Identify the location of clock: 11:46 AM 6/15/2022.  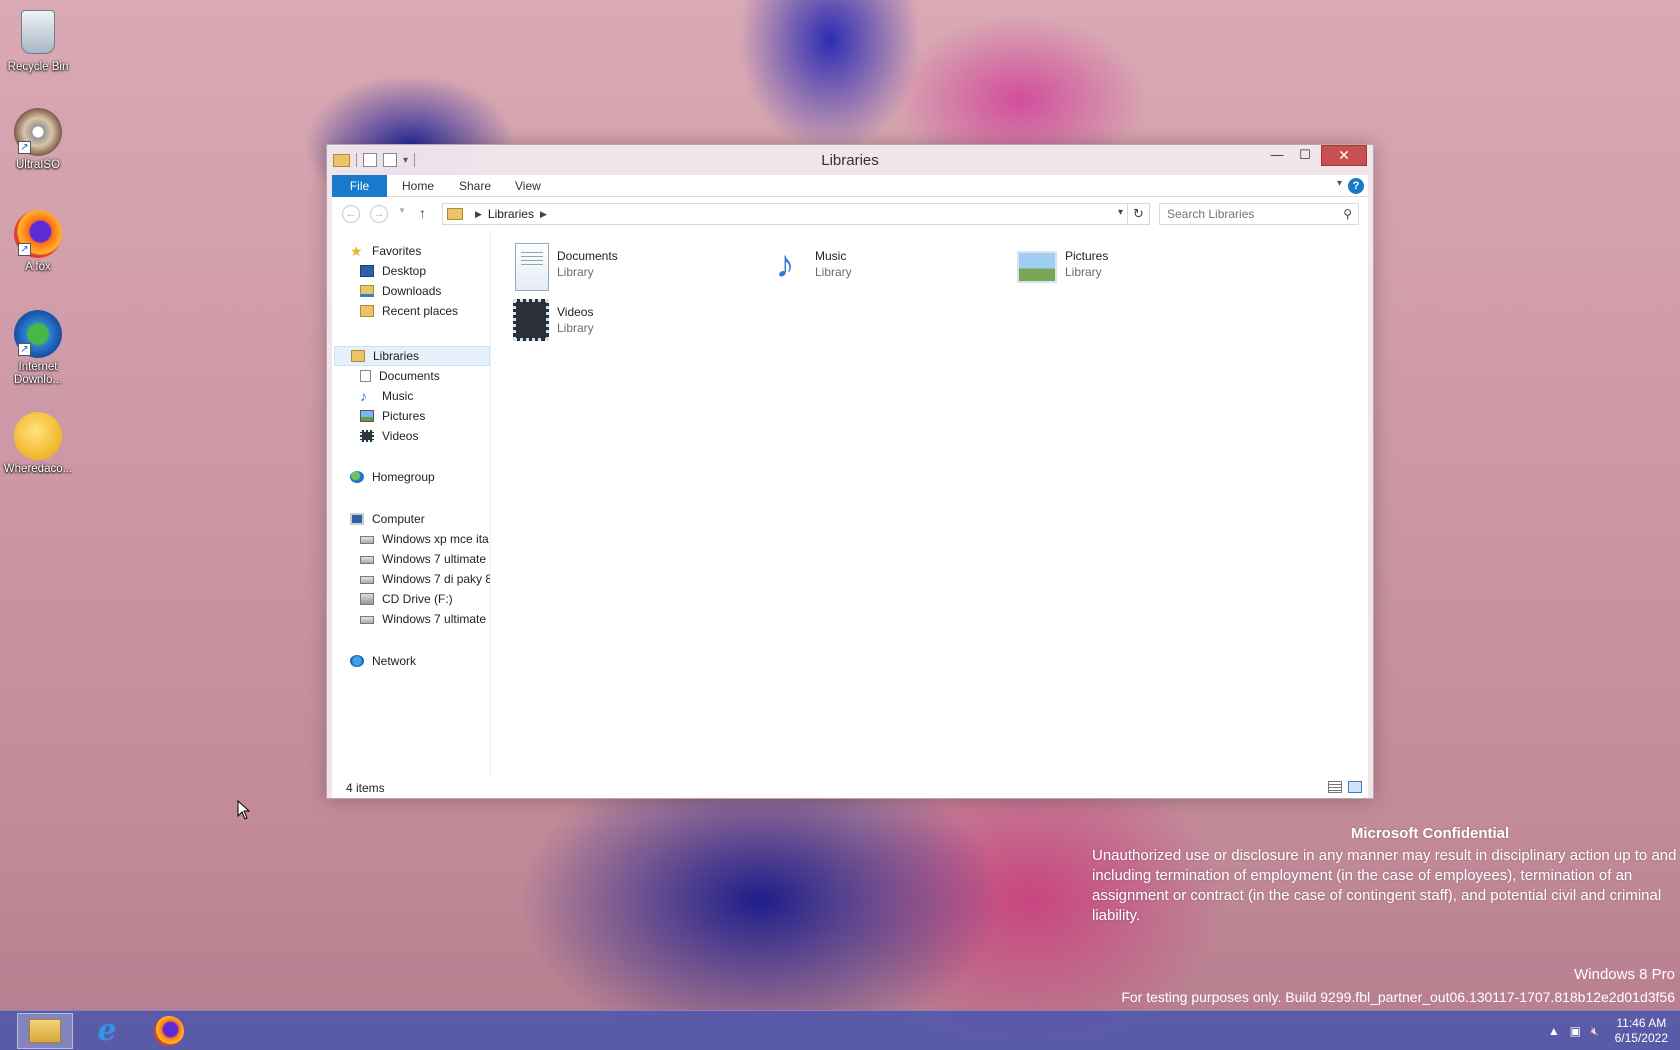
(1641, 1031).